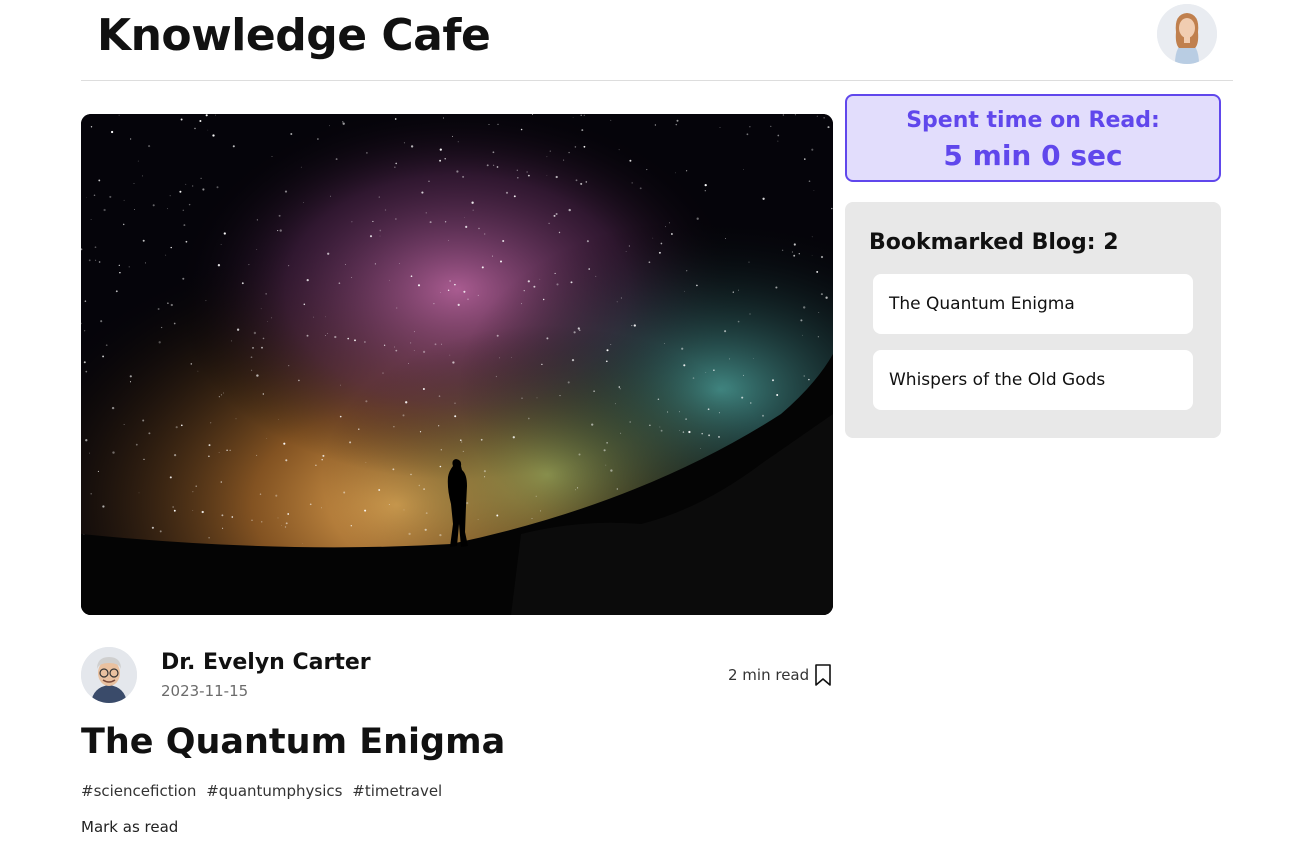 This screenshot has width=1297, height=842. What do you see at coordinates (205, 691) in the screenshot?
I see `post-date: 2023-11-15` at bounding box center [205, 691].